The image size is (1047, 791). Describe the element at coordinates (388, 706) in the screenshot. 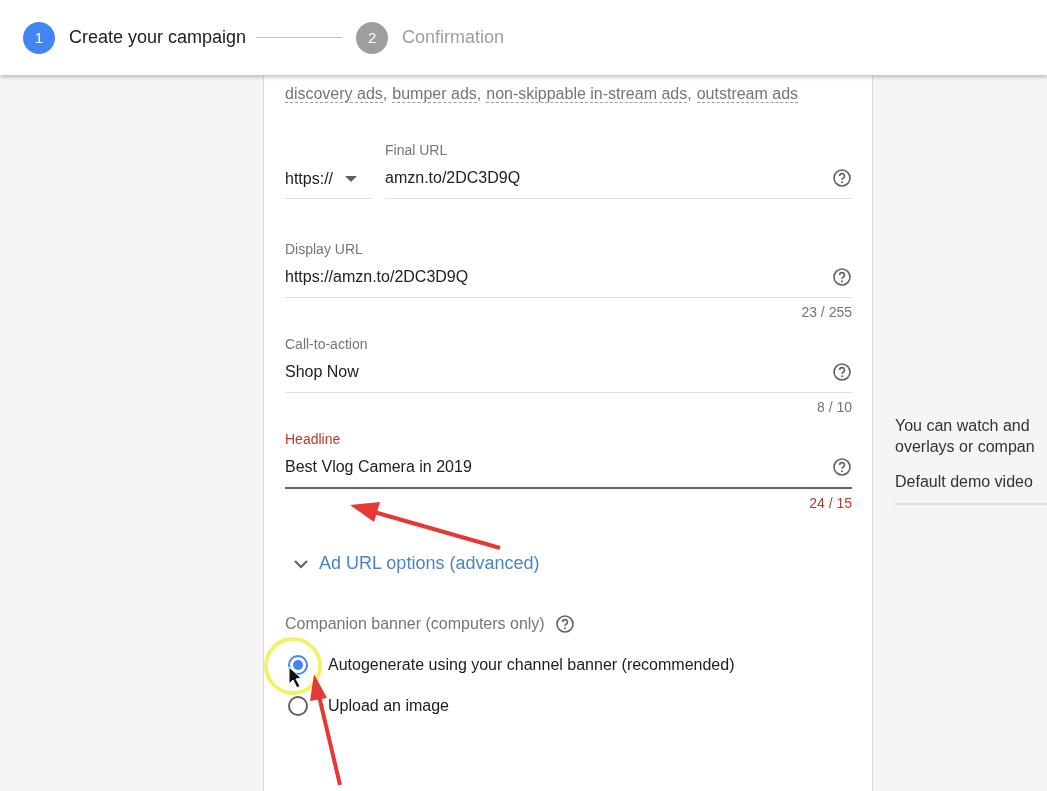

I see `radio-label: Upload an image` at that location.